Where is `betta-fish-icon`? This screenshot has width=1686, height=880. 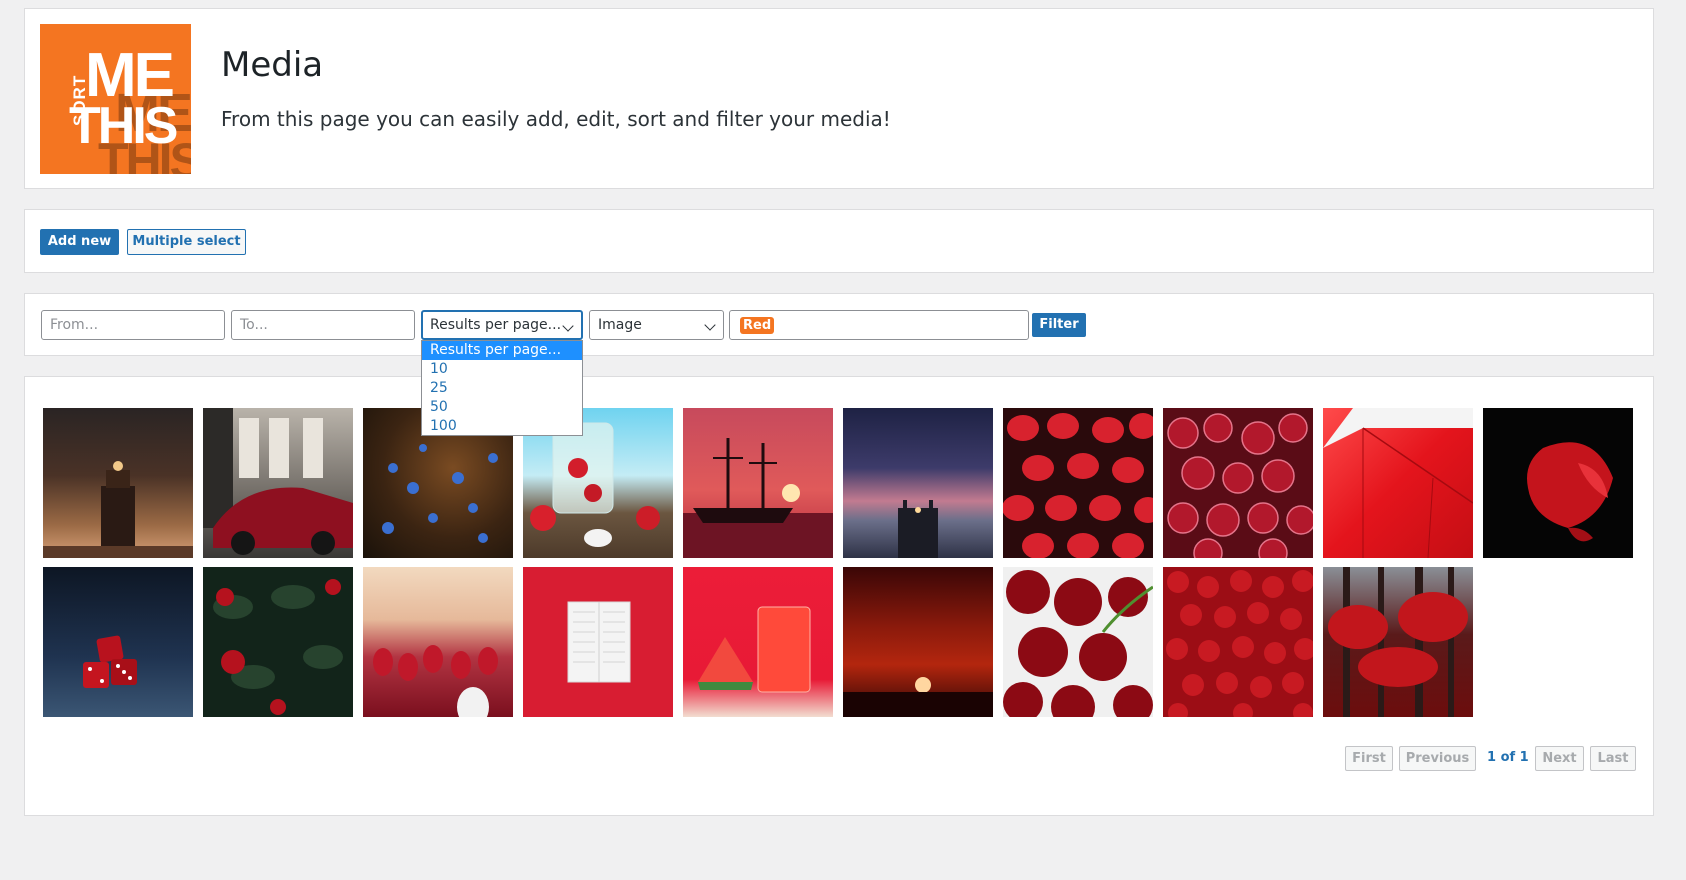
betta-fish-icon is located at coordinates (1558, 483).